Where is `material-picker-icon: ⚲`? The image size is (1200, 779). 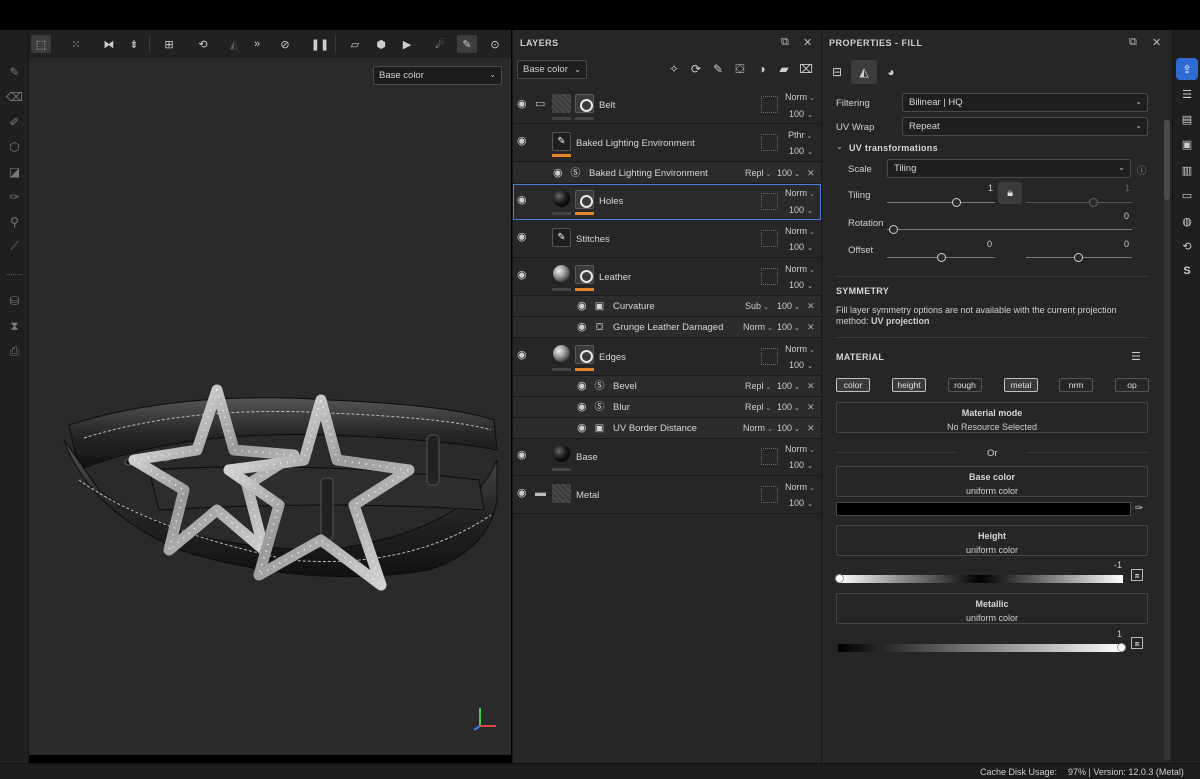 material-picker-icon: ⚲ is located at coordinates (14, 221).